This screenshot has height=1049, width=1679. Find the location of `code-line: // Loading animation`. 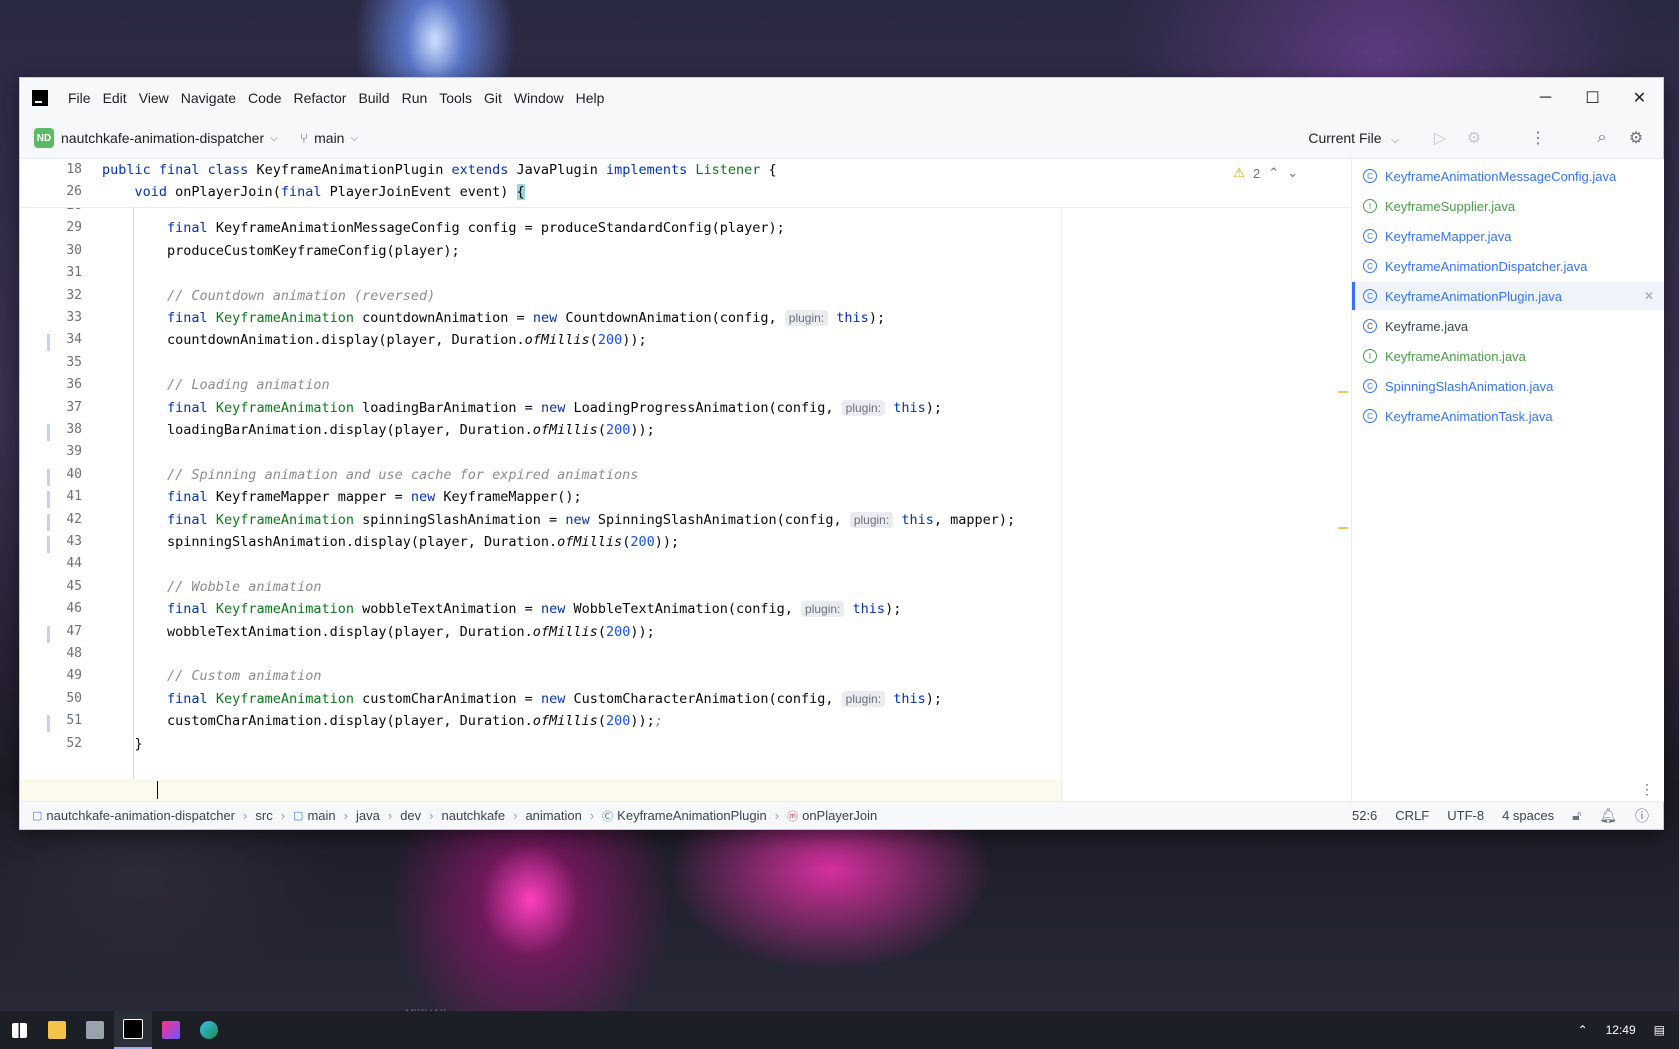

code-line: // Loading animation is located at coordinates (216, 385).